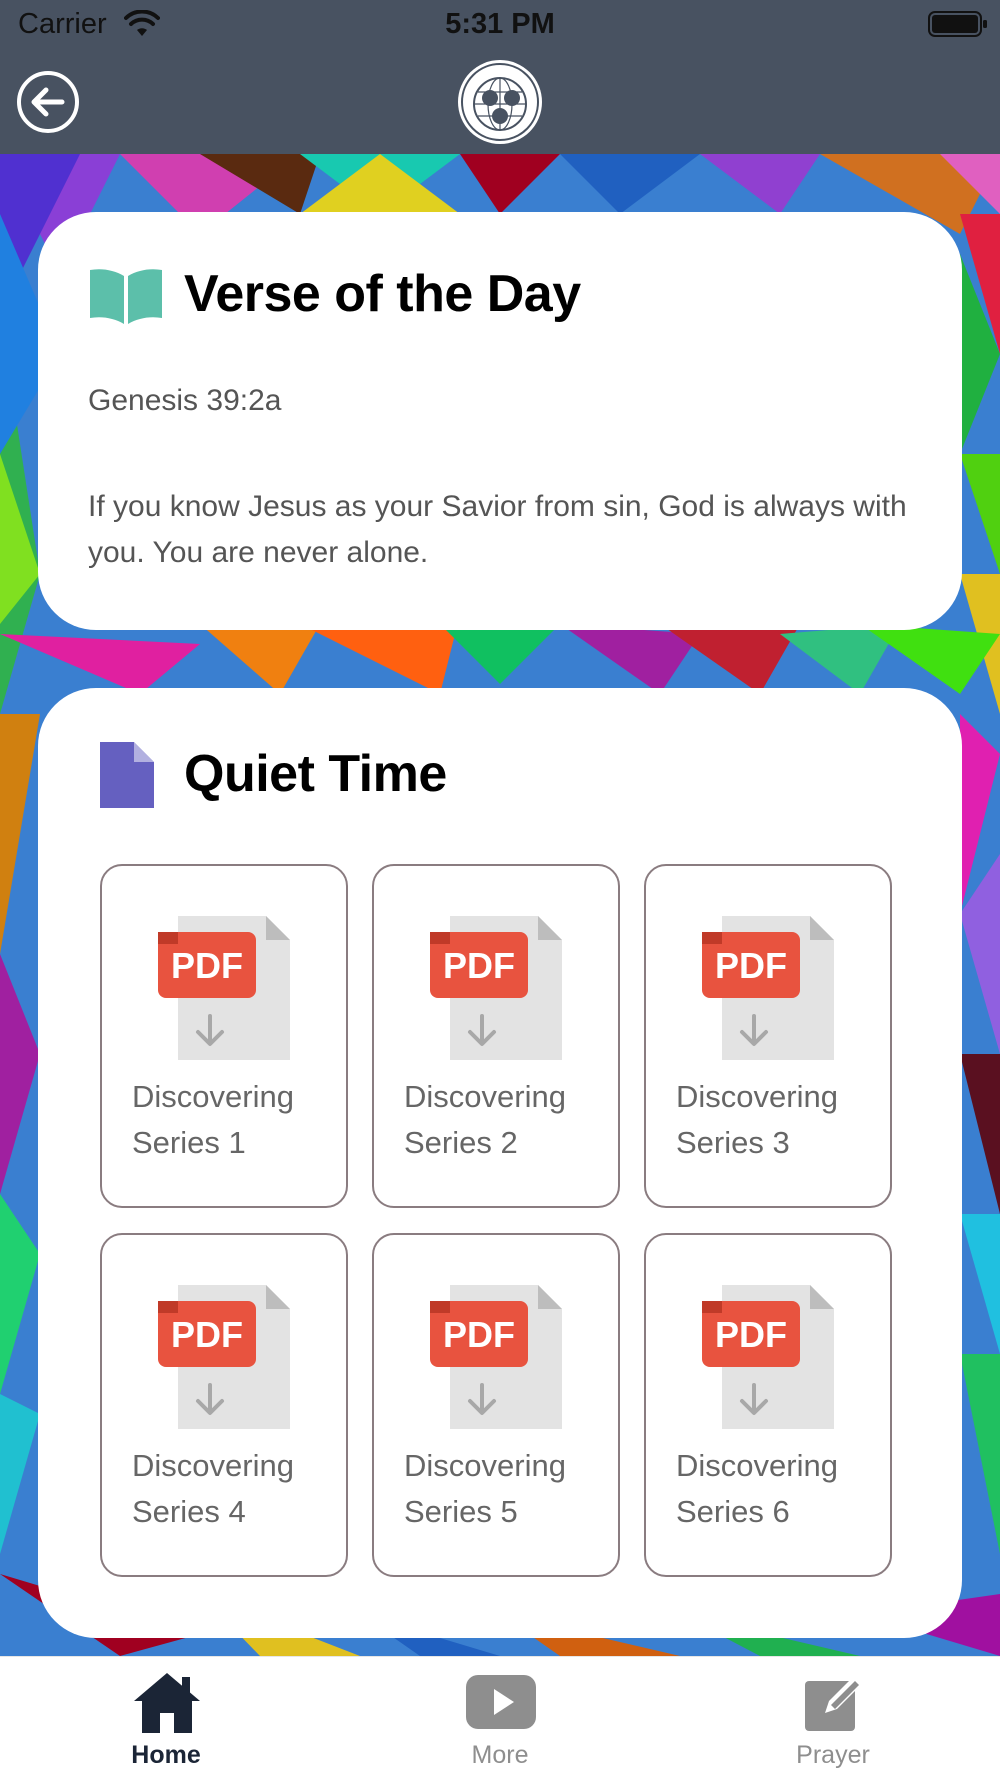  I want to click on pdf-tile-series-2: PDF Discovering Series 2, so click(496, 1036).